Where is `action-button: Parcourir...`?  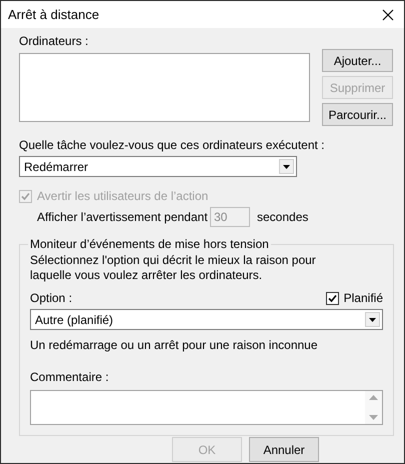
action-button: Parcourir... is located at coordinates (357, 114).